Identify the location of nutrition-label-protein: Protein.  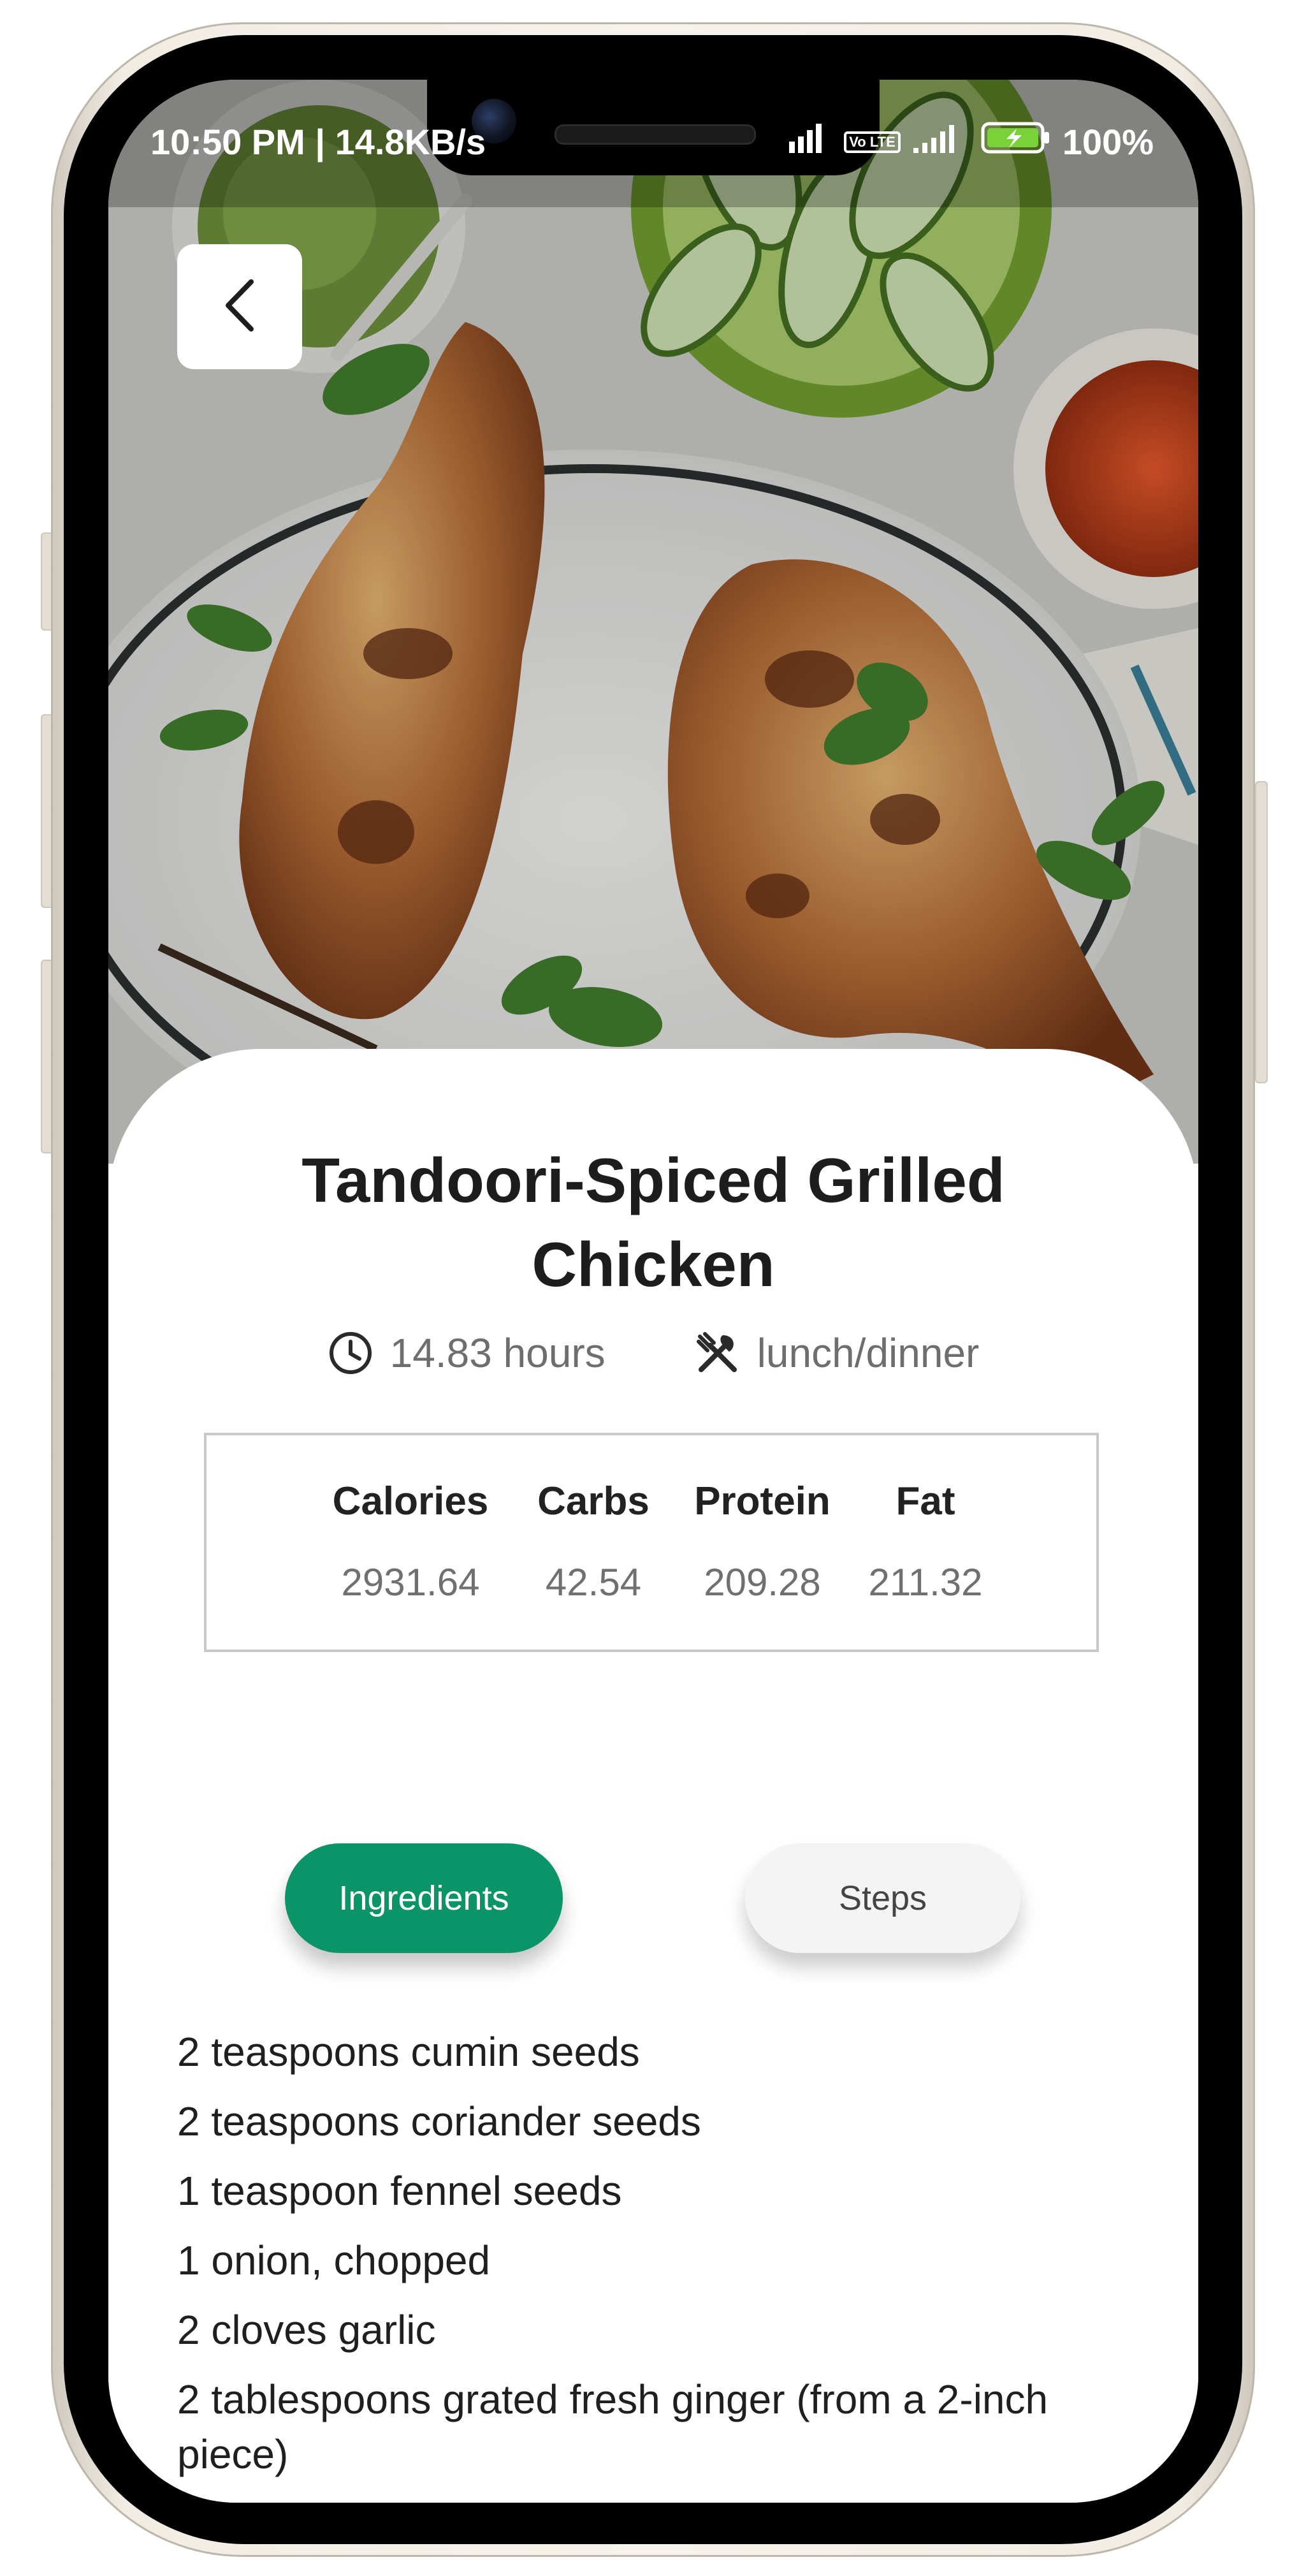
(762, 1501).